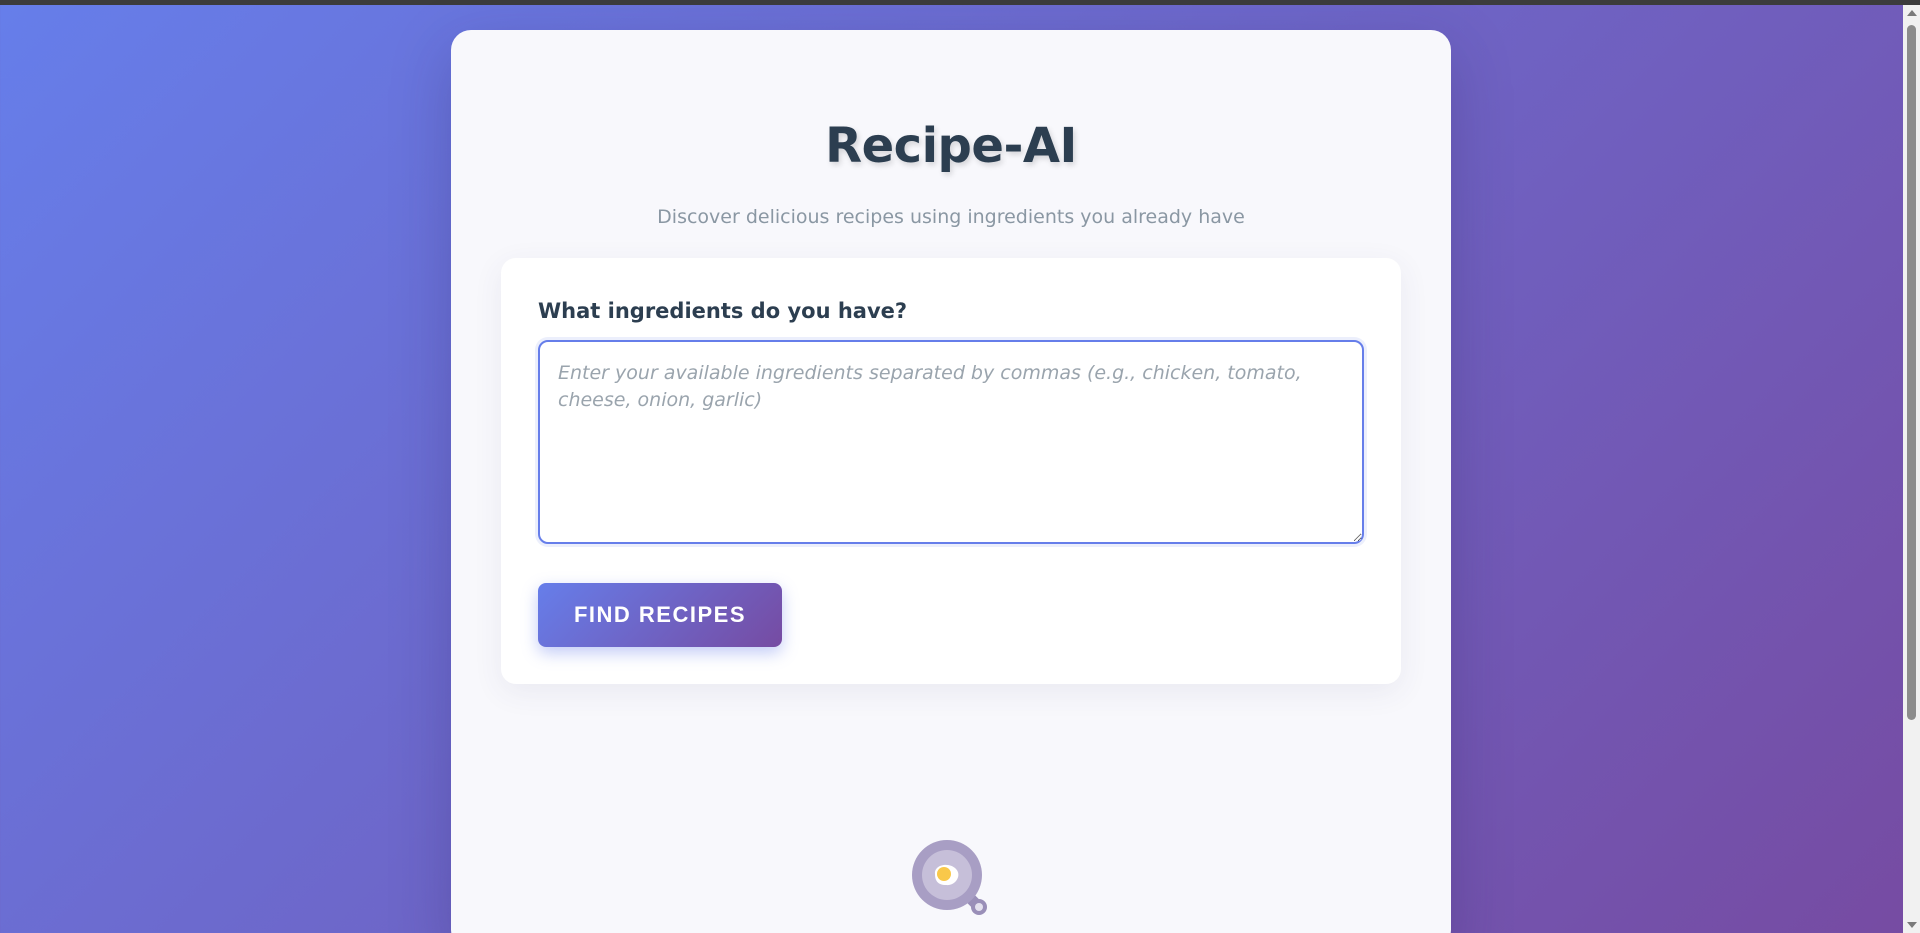 The width and height of the screenshot is (1920, 933). What do you see at coordinates (960, 2) in the screenshot?
I see `browser-top-strip` at bounding box center [960, 2].